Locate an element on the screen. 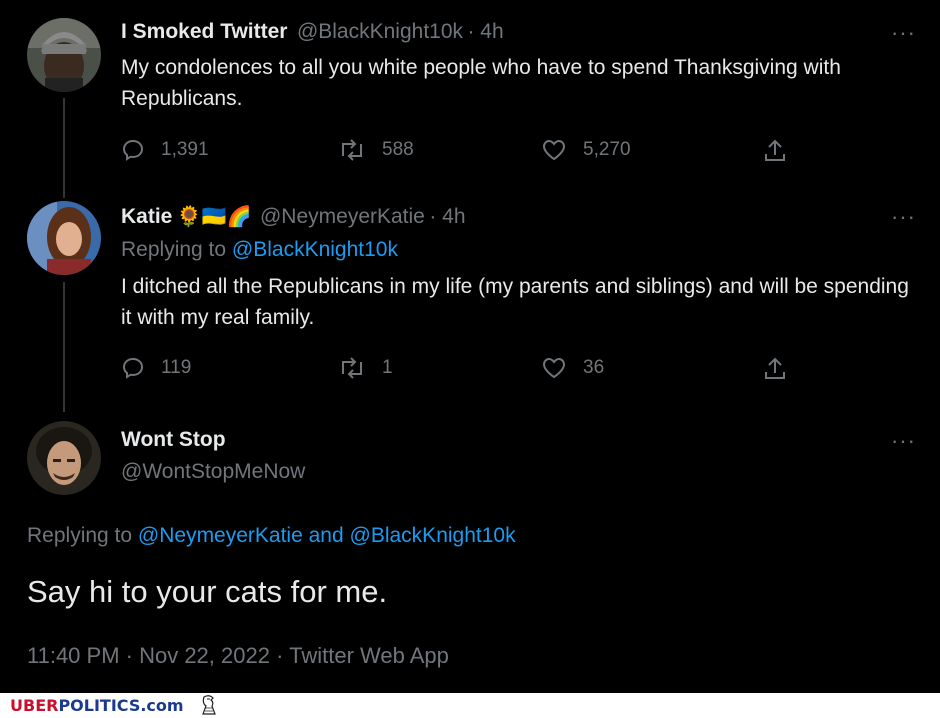 The width and height of the screenshot is (940, 718). user-handle: @BlackKnight10k is located at coordinates (380, 31).